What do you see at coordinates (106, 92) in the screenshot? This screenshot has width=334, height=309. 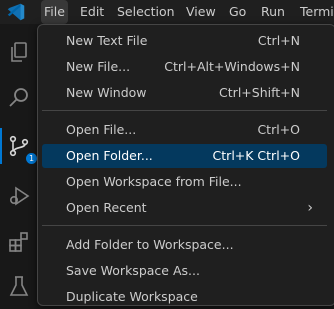 I see `menu-item-label: New Window` at bounding box center [106, 92].